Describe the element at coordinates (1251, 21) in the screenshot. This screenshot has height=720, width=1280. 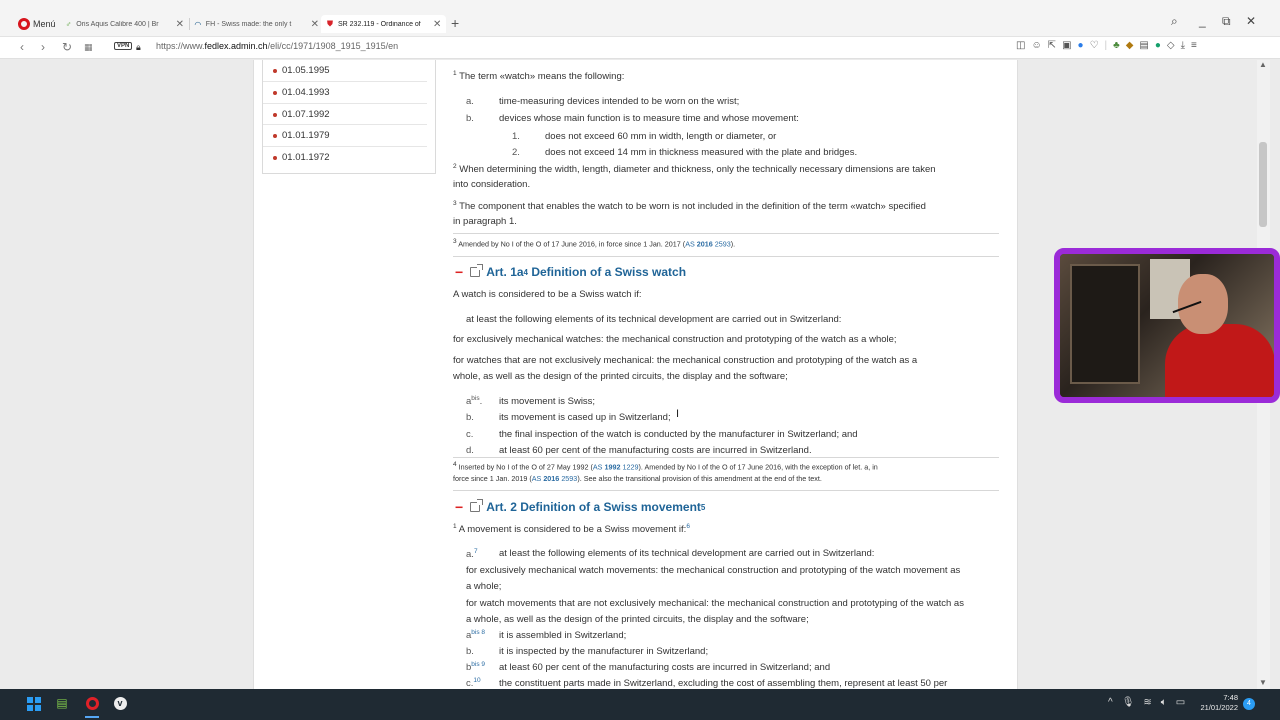
I see `close-window-icon: ✕` at that location.